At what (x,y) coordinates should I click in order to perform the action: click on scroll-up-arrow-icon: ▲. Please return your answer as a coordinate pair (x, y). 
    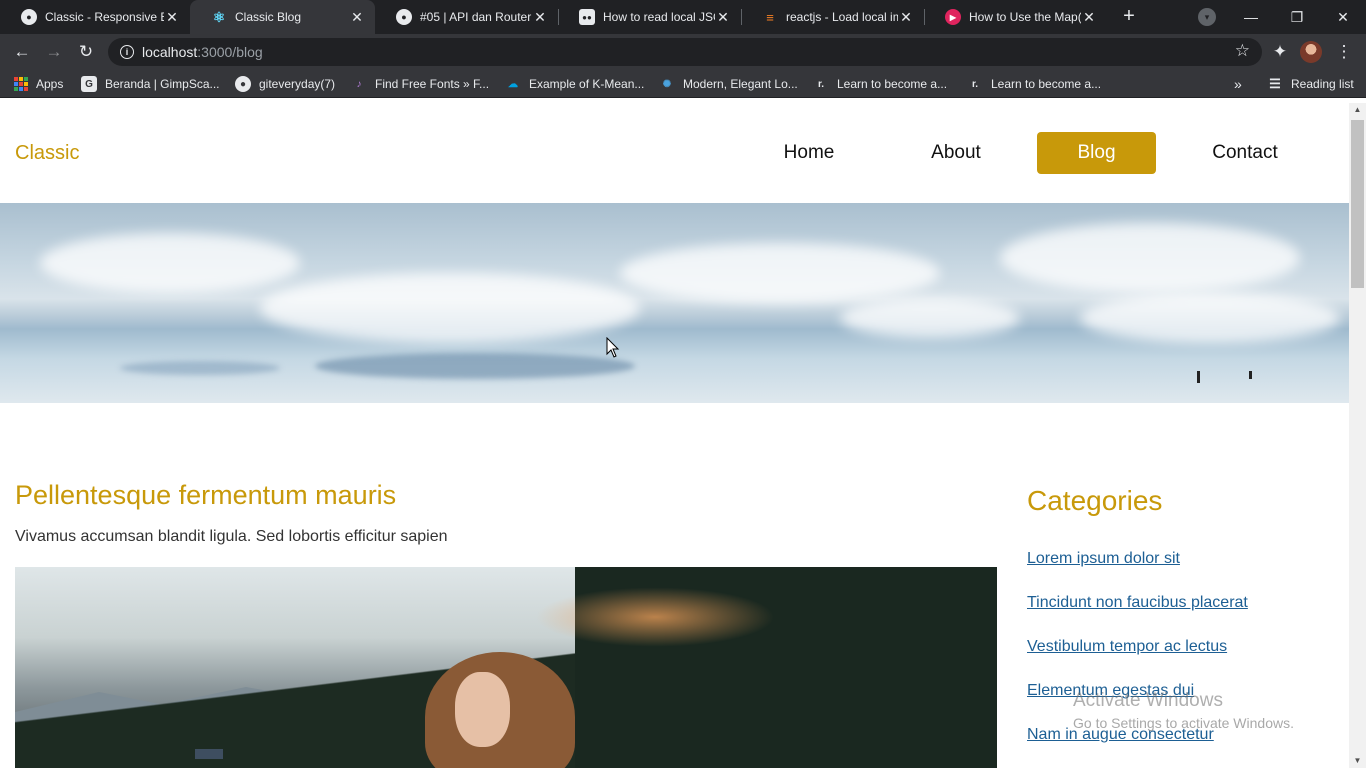
    Looking at the image, I should click on (1357, 110).